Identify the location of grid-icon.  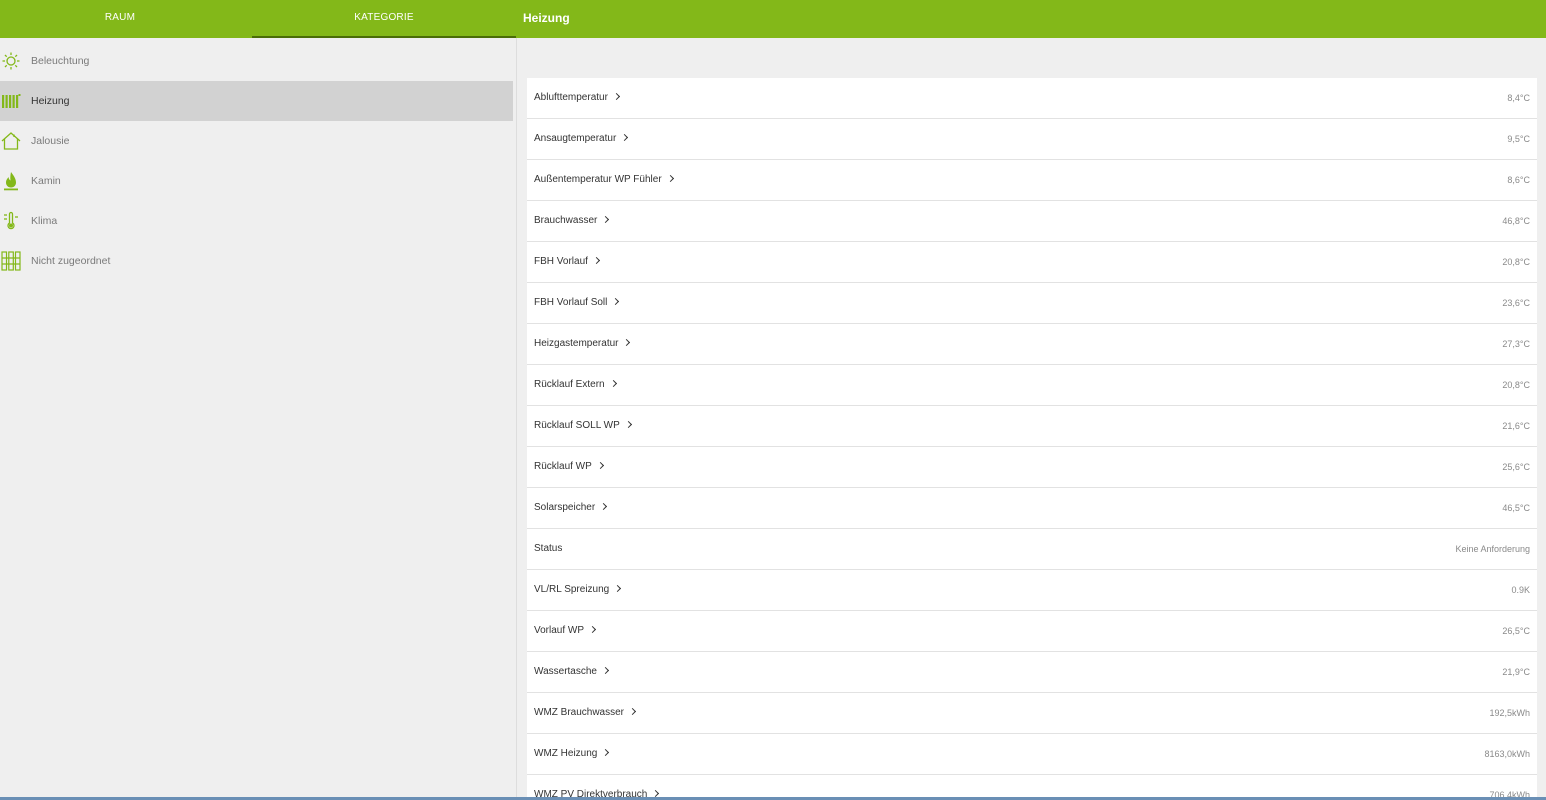
(11, 261).